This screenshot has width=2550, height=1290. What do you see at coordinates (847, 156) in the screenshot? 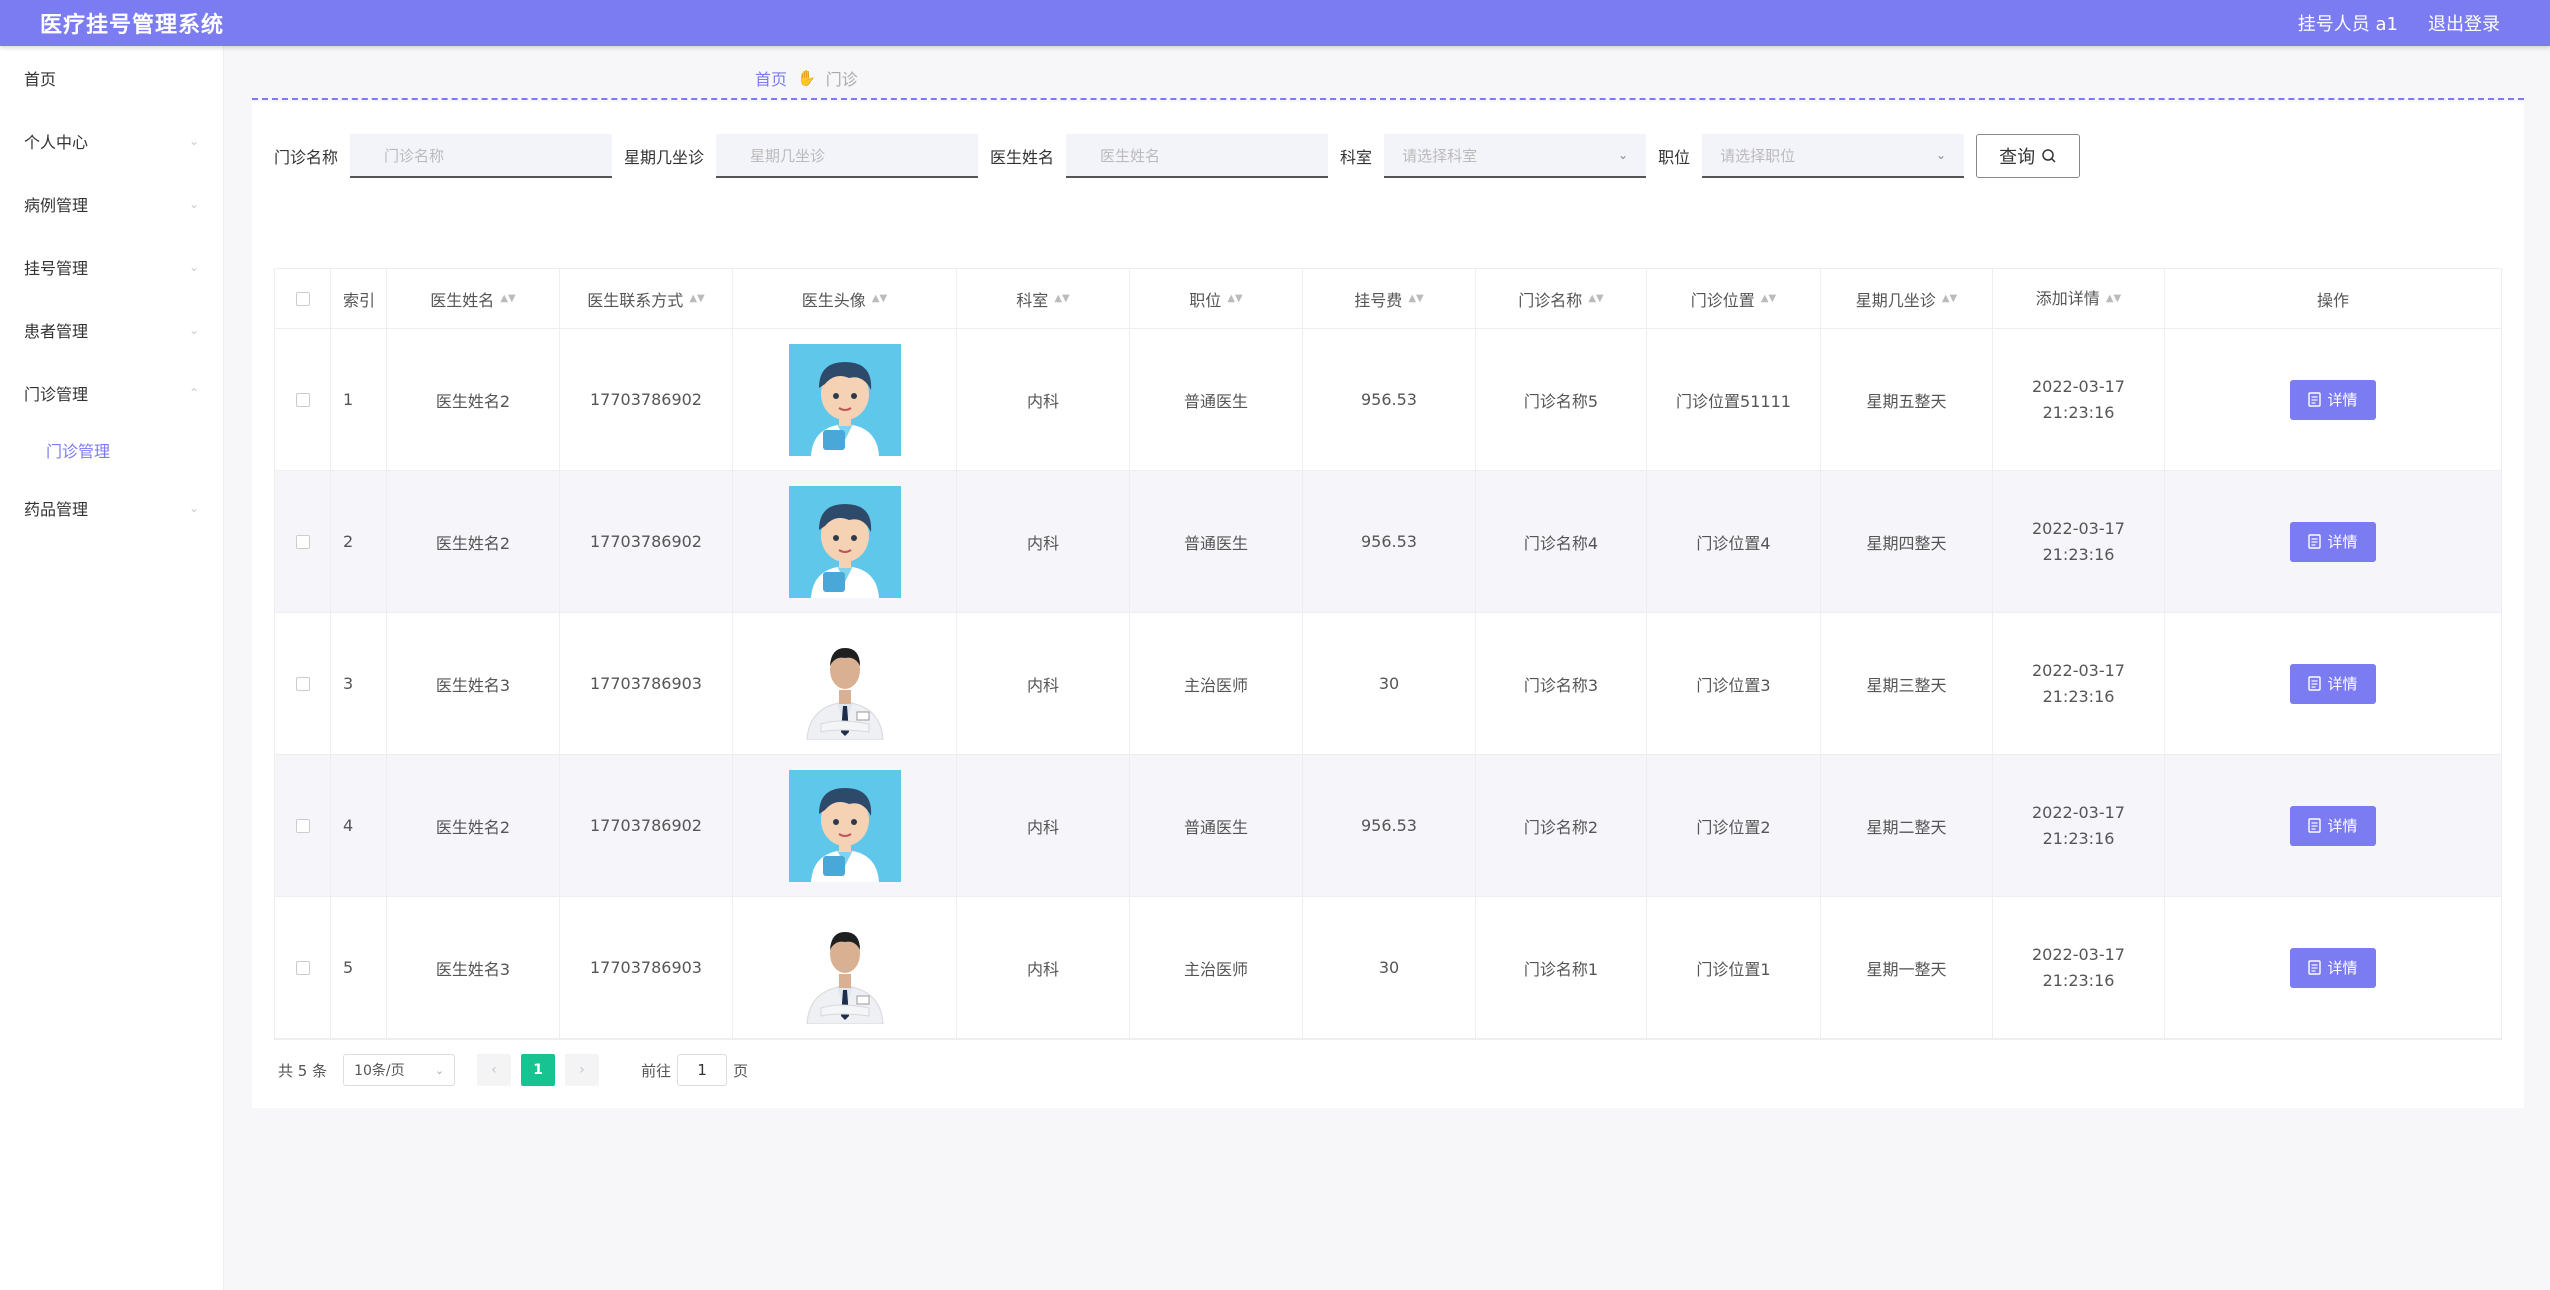
I see `weekday-input: 星期几坐诊` at bounding box center [847, 156].